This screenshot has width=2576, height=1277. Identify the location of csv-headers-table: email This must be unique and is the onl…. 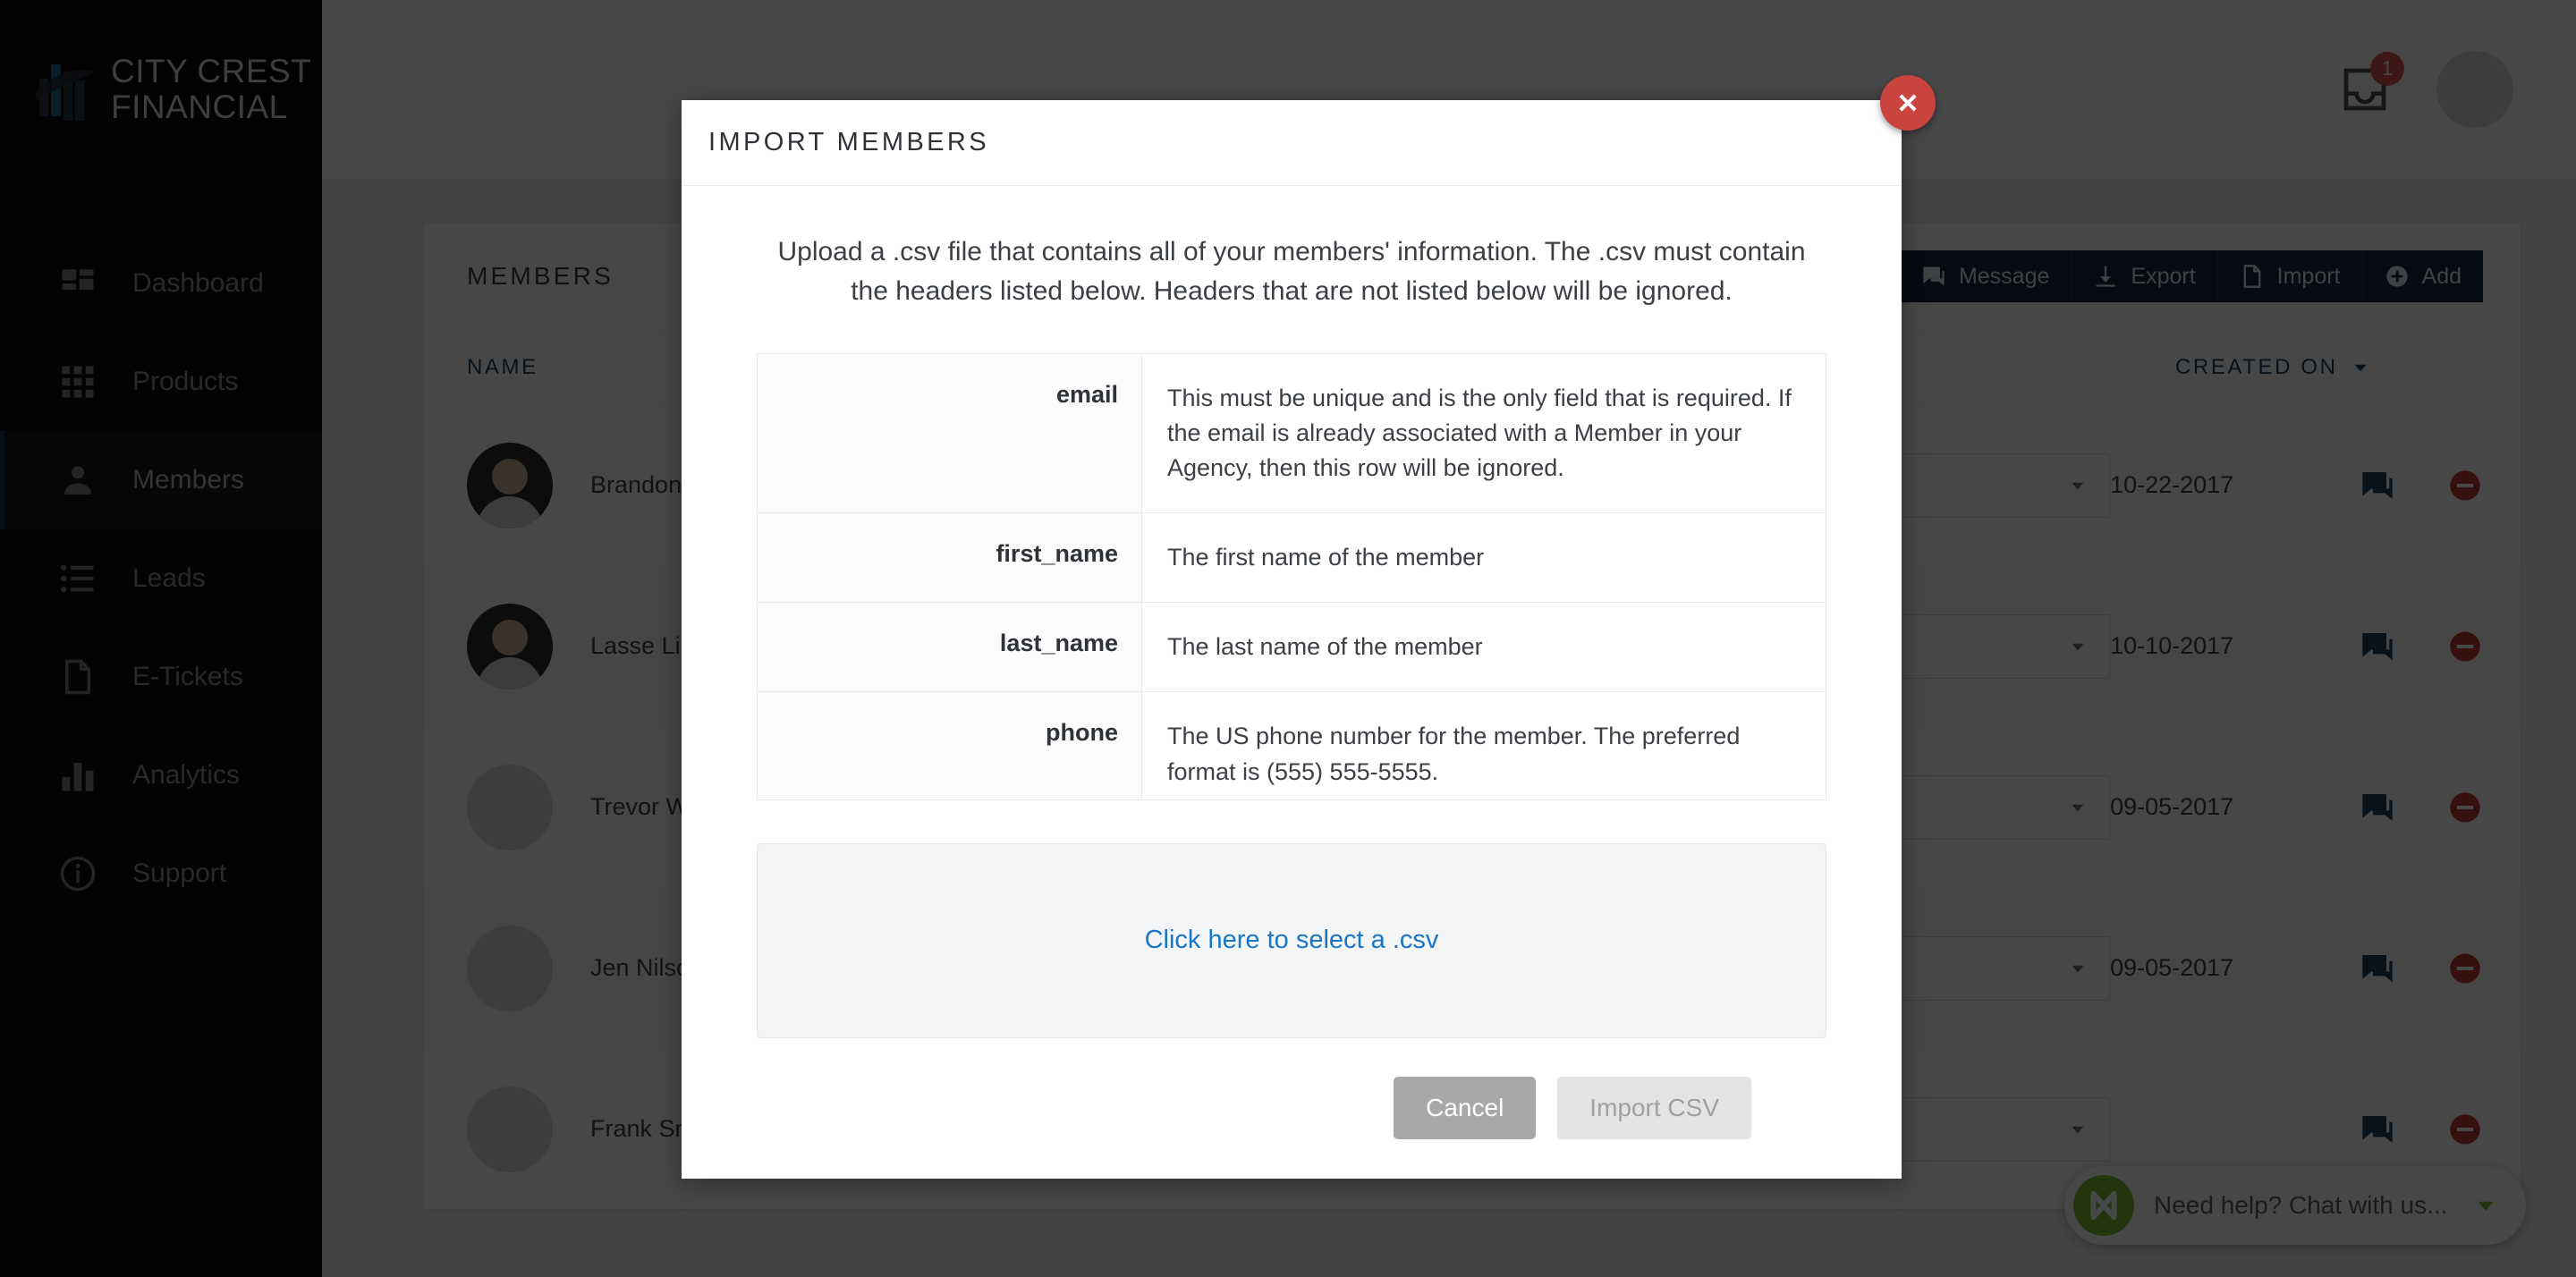
(1291, 576).